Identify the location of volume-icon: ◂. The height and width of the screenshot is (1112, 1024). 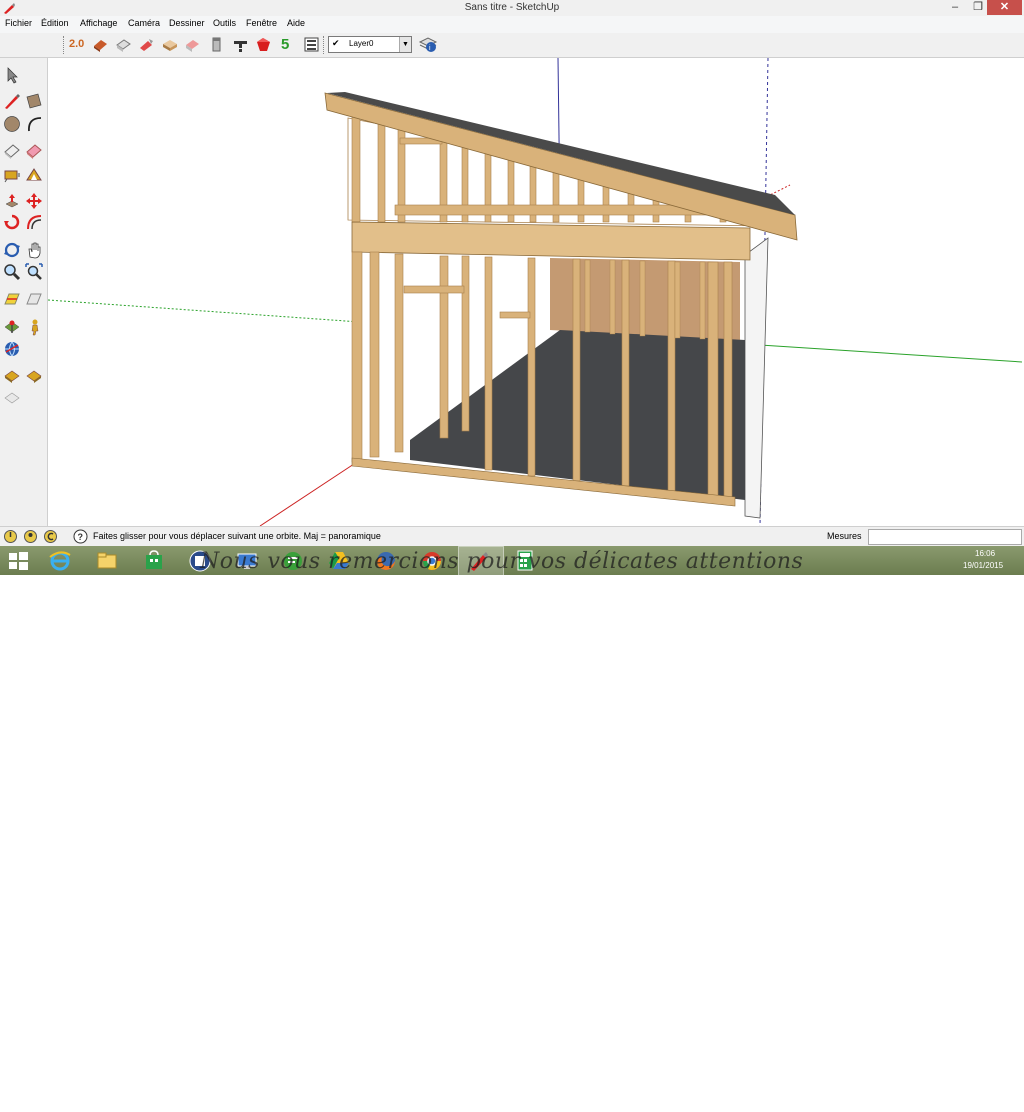
(942, 1103).